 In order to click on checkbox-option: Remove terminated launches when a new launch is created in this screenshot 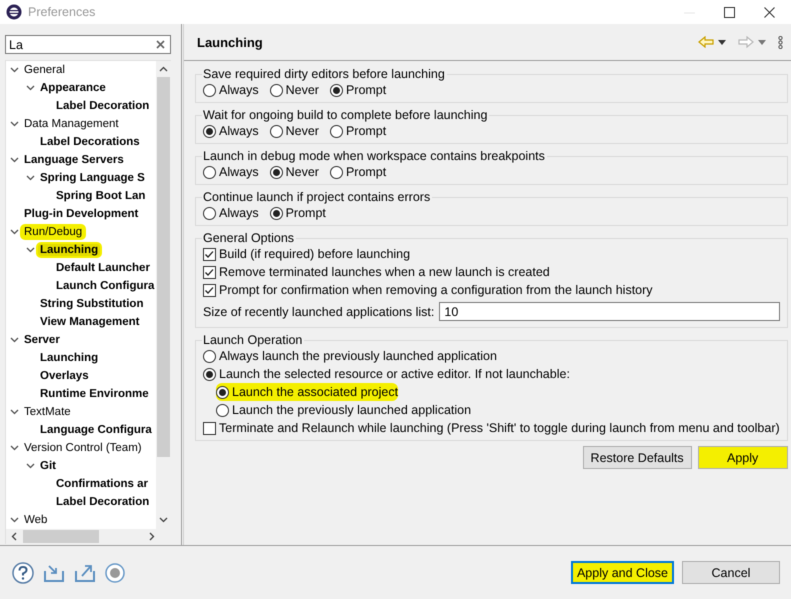, I will do `click(376, 272)`.